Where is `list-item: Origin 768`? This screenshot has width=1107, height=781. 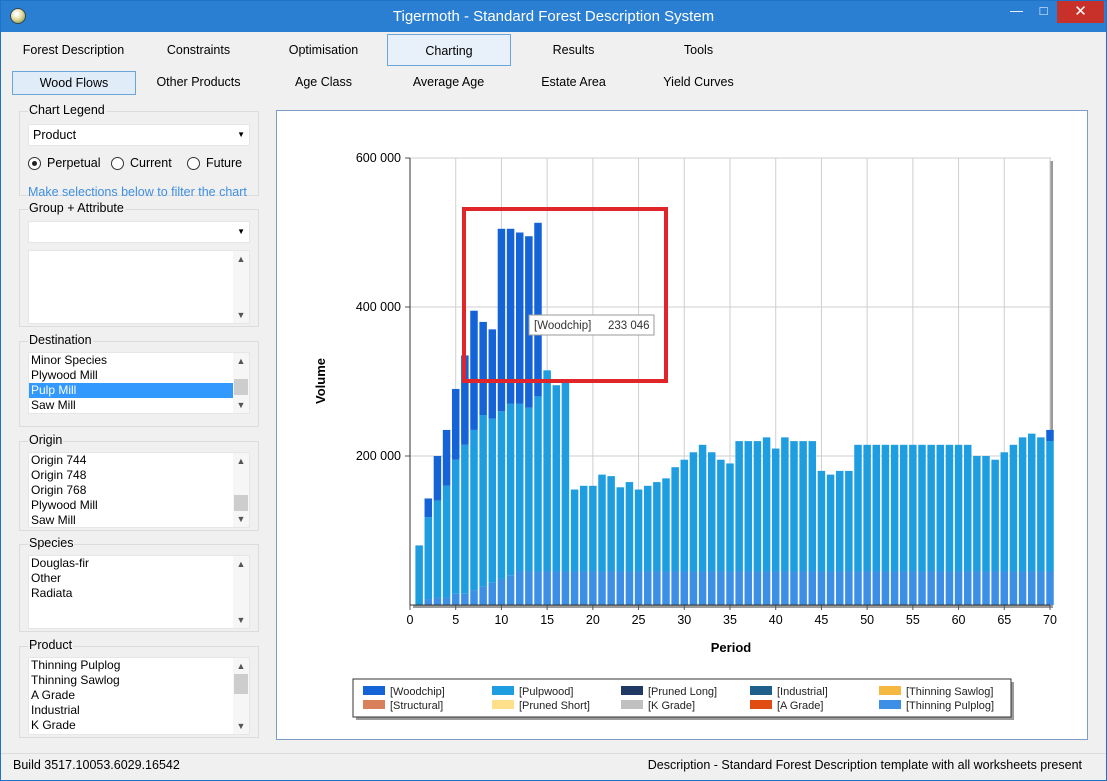 list-item: Origin 768 is located at coordinates (139, 490).